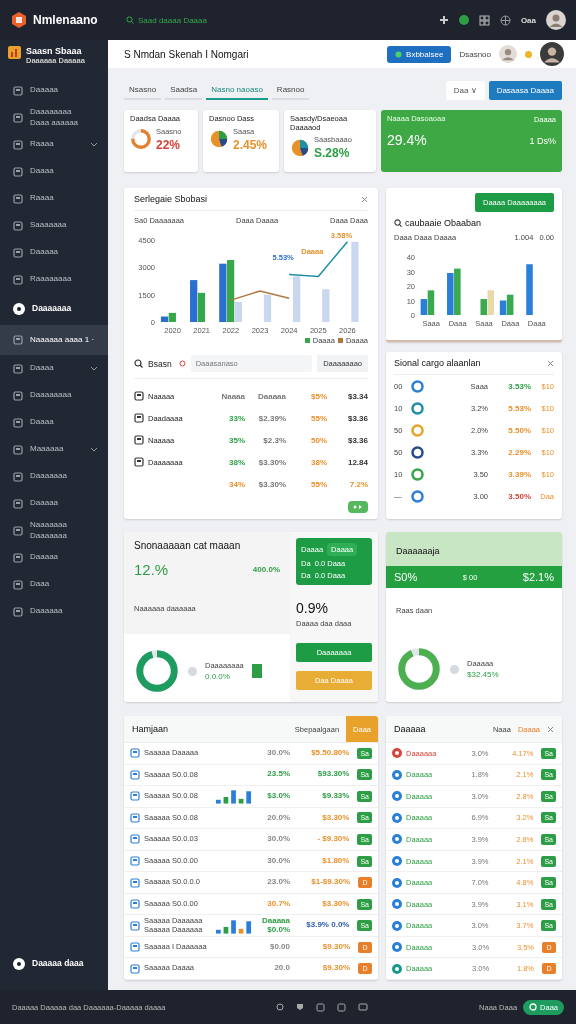 The image size is (576, 1024). What do you see at coordinates (236, 440) in the screenshot?
I see `table-cell-text: 35%` at bounding box center [236, 440].